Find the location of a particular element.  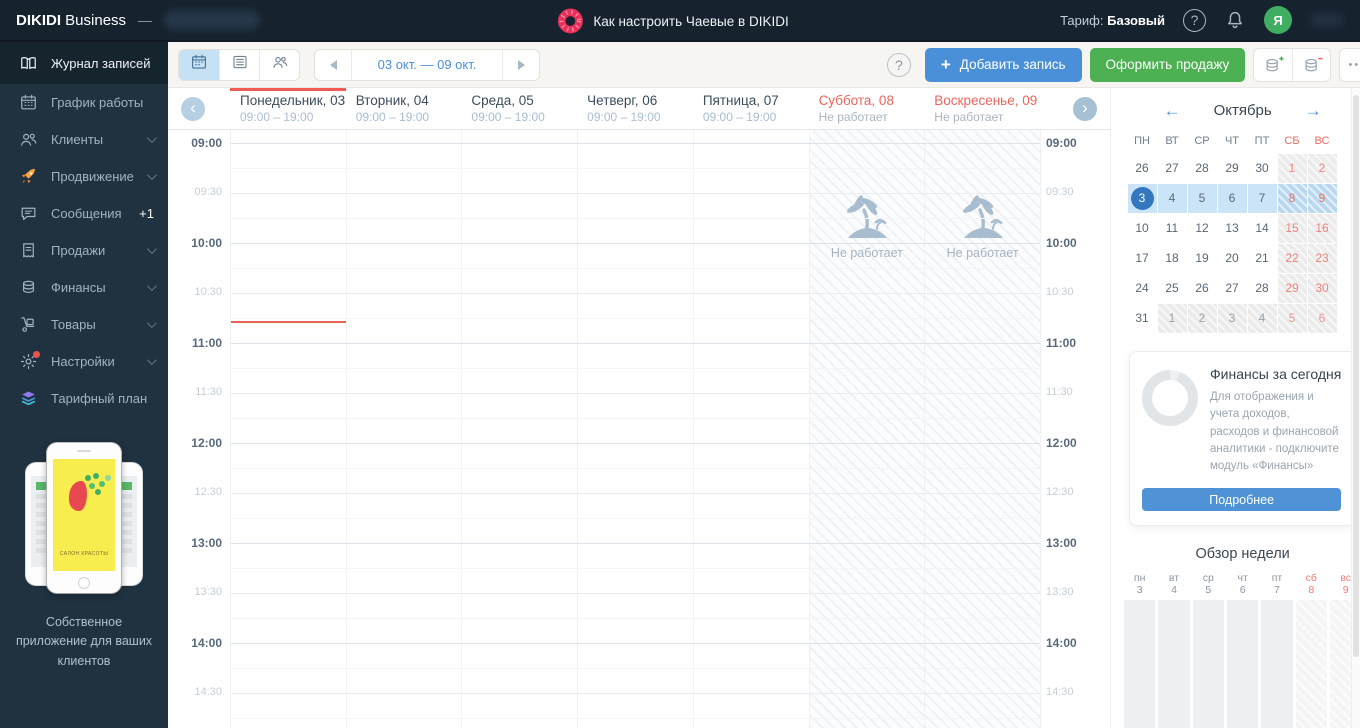

mini-calendar-day: 17 is located at coordinates (1142, 258).